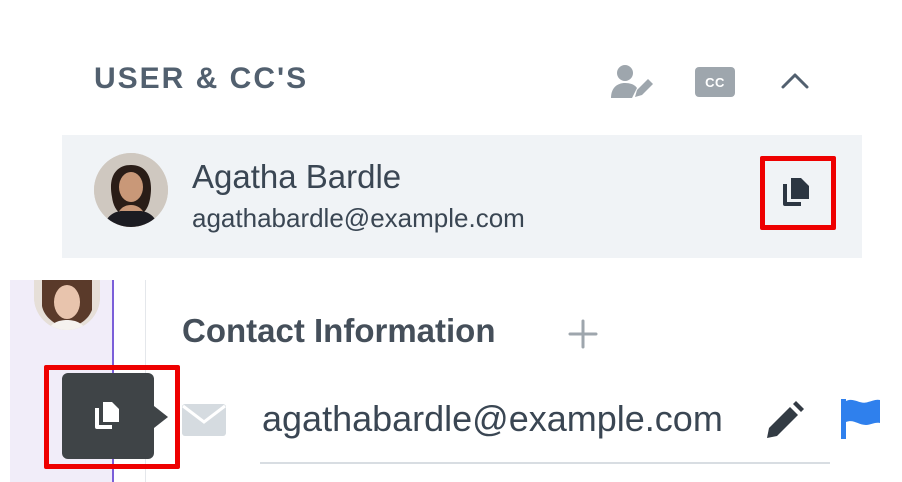 The image size is (902, 482). I want to click on cc-icon: CC, so click(715, 82).